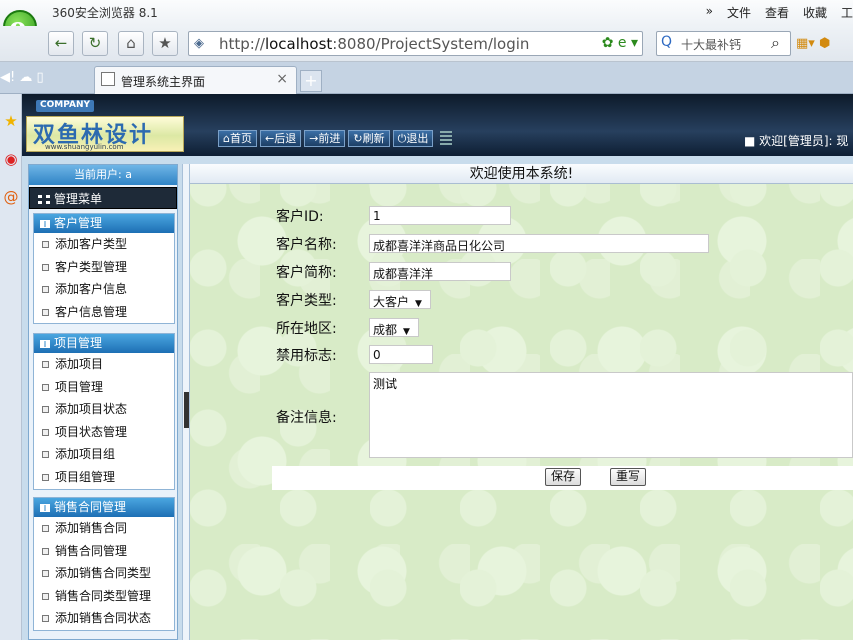 The height and width of the screenshot is (640, 853). I want to click on menu-item: 项目管理, so click(104, 387).